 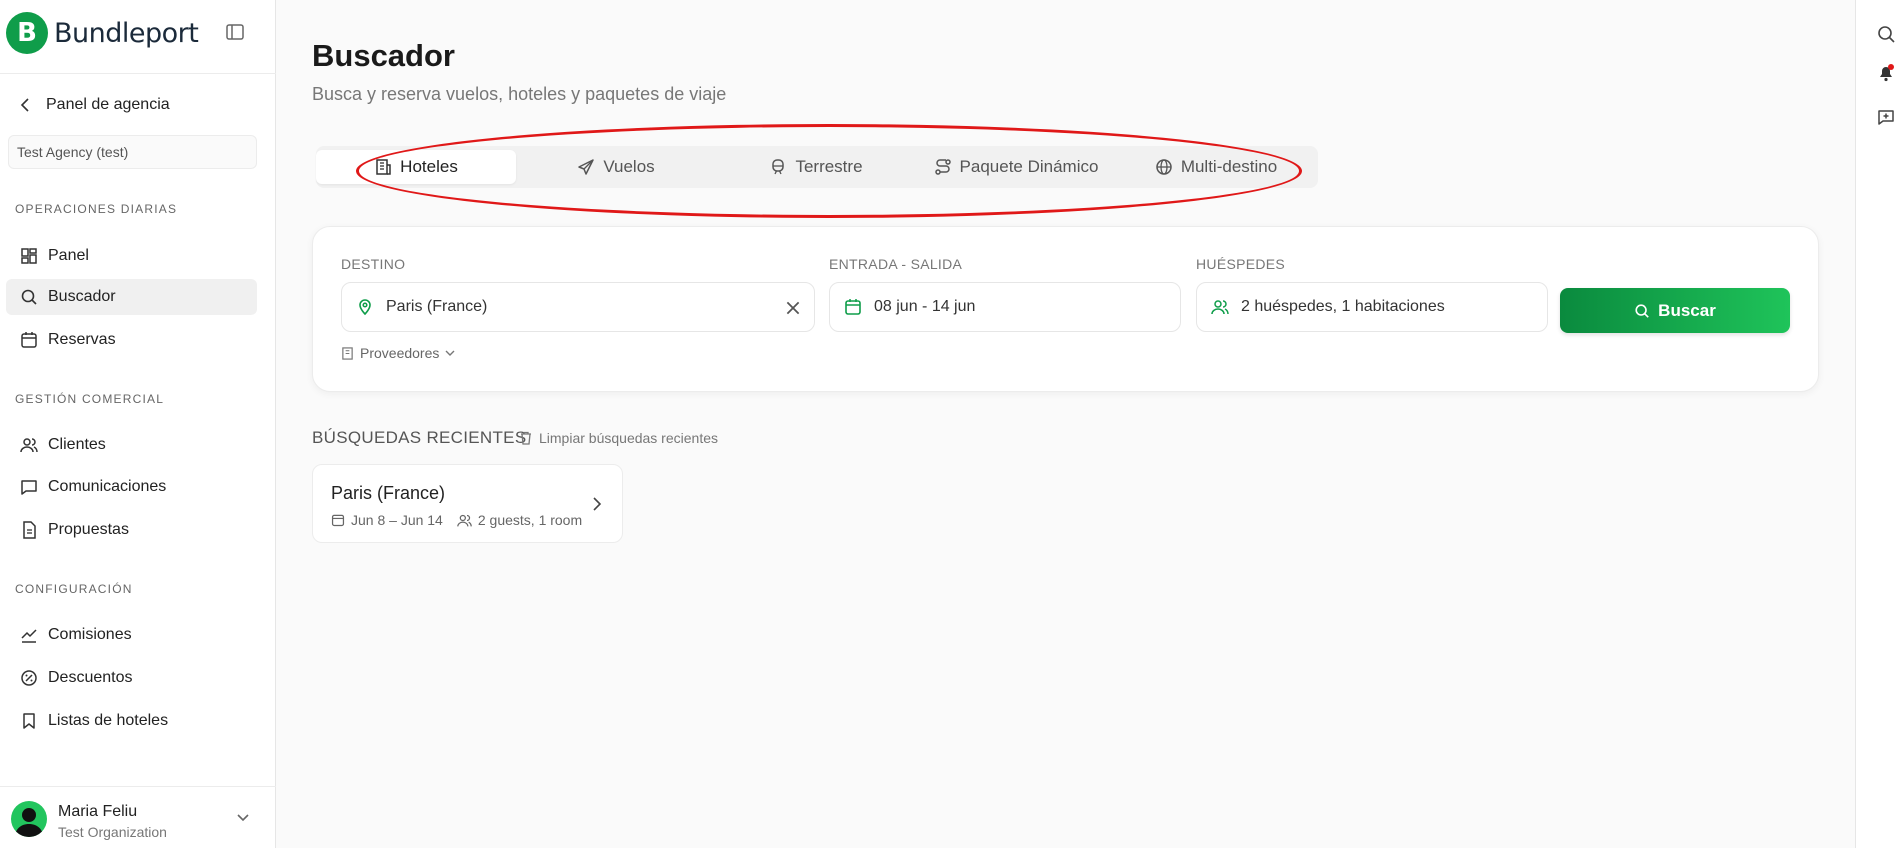 What do you see at coordinates (1029, 166) in the screenshot?
I see `tab-label: Paquete Dinámico` at bounding box center [1029, 166].